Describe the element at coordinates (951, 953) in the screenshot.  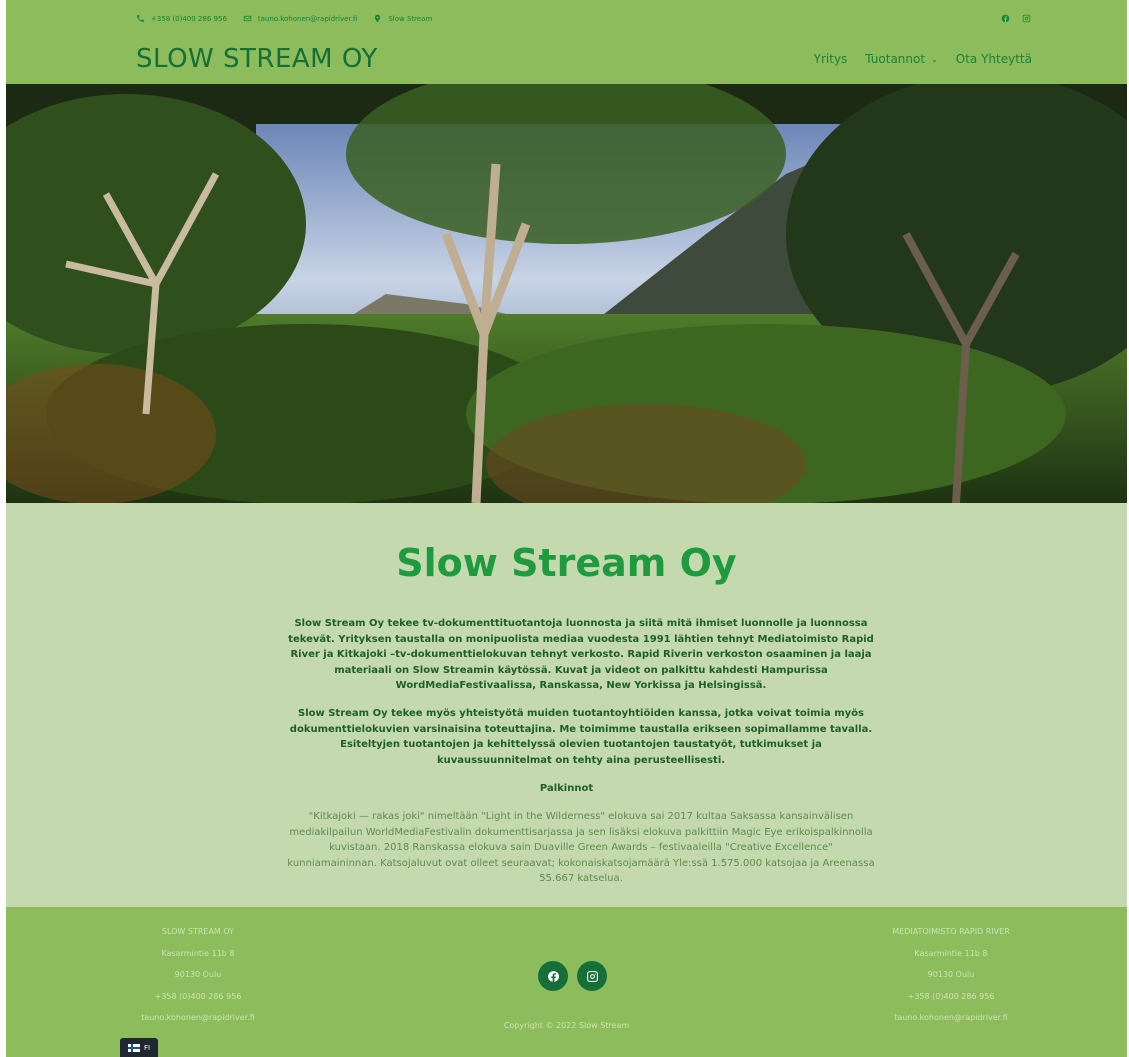
I see `footer-right-street: Kasarmintie 11b 8` at that location.